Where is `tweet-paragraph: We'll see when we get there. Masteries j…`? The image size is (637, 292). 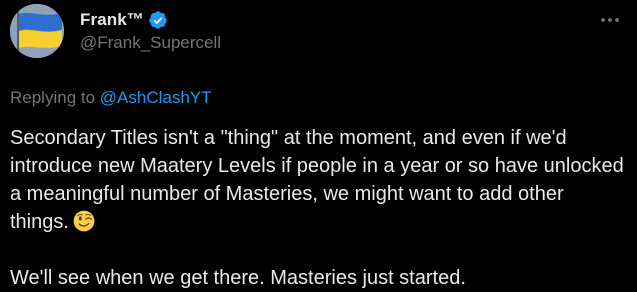
tweet-paragraph: We'll see when we get there. Masteries j… is located at coordinates (317, 278).